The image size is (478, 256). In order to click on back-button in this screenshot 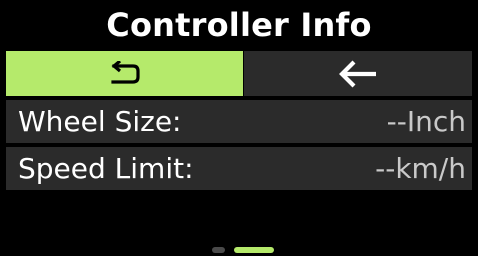, I will do `click(124, 73)`.